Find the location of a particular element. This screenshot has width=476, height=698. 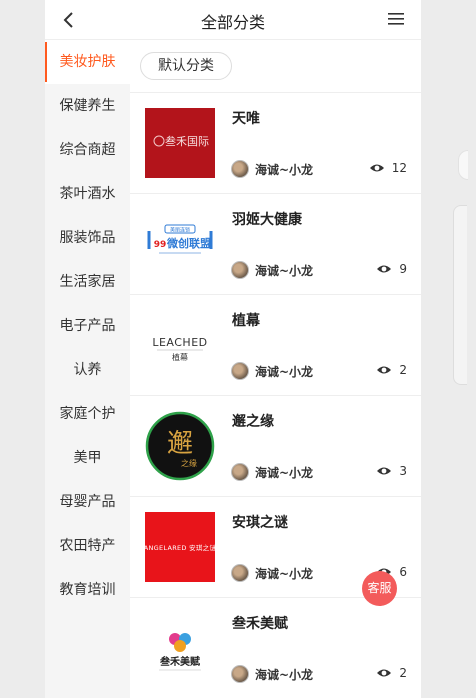

filter-row: 默认分类 is located at coordinates (275, 66).